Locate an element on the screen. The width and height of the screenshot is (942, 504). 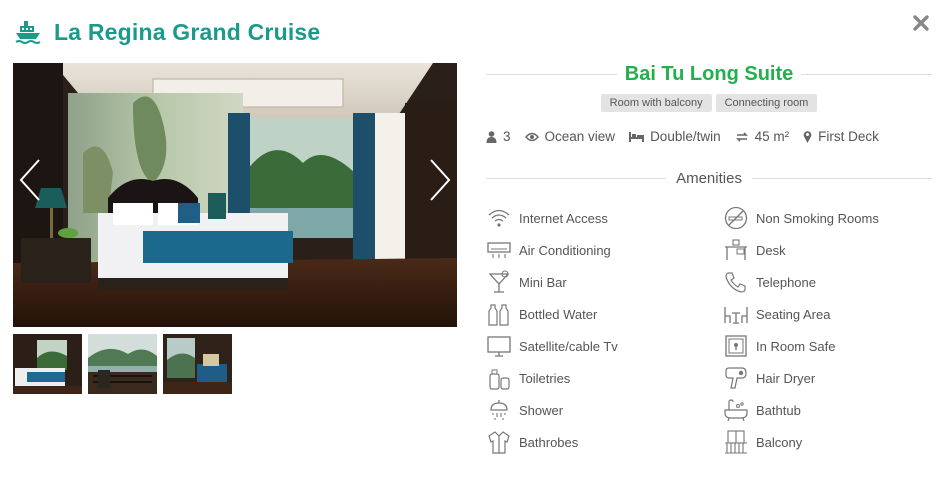
air-conditioner-icon is located at coordinates (499, 250).